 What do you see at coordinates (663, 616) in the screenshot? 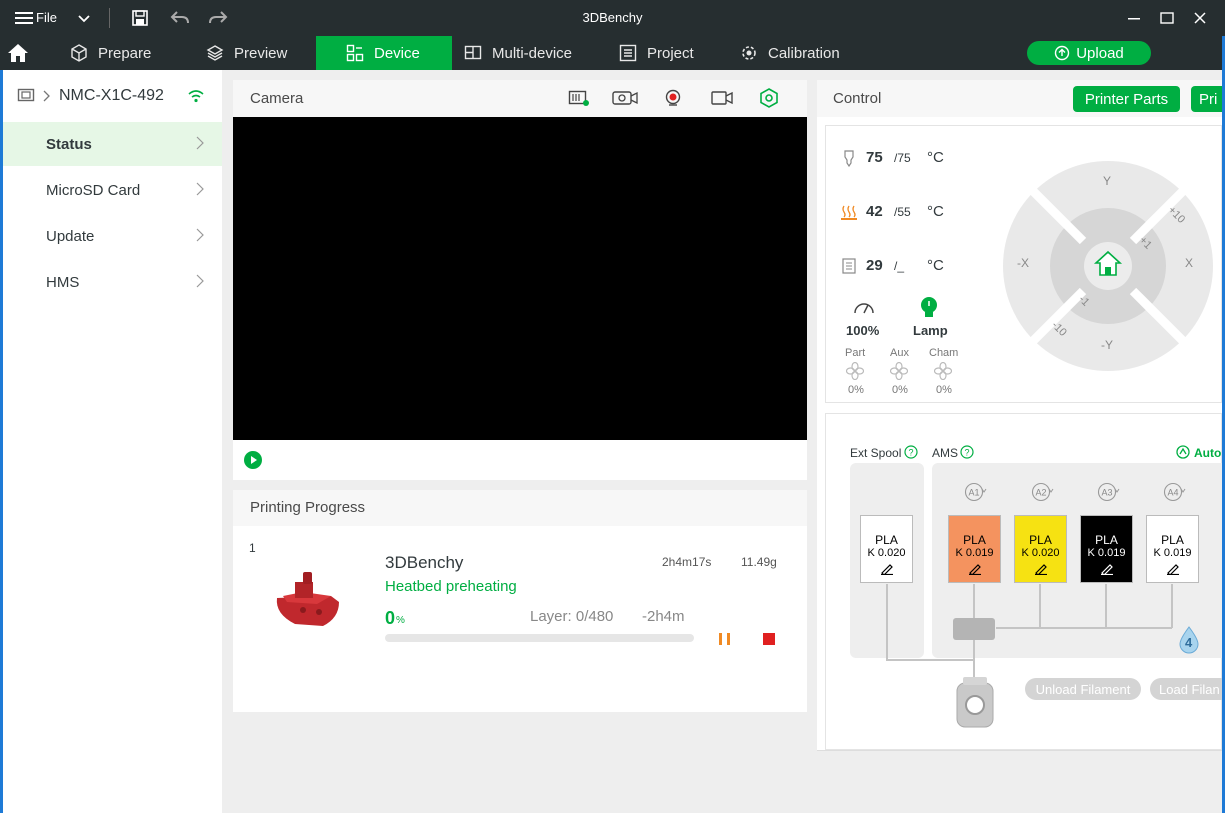
I see `time-remaining: -2h4m` at bounding box center [663, 616].